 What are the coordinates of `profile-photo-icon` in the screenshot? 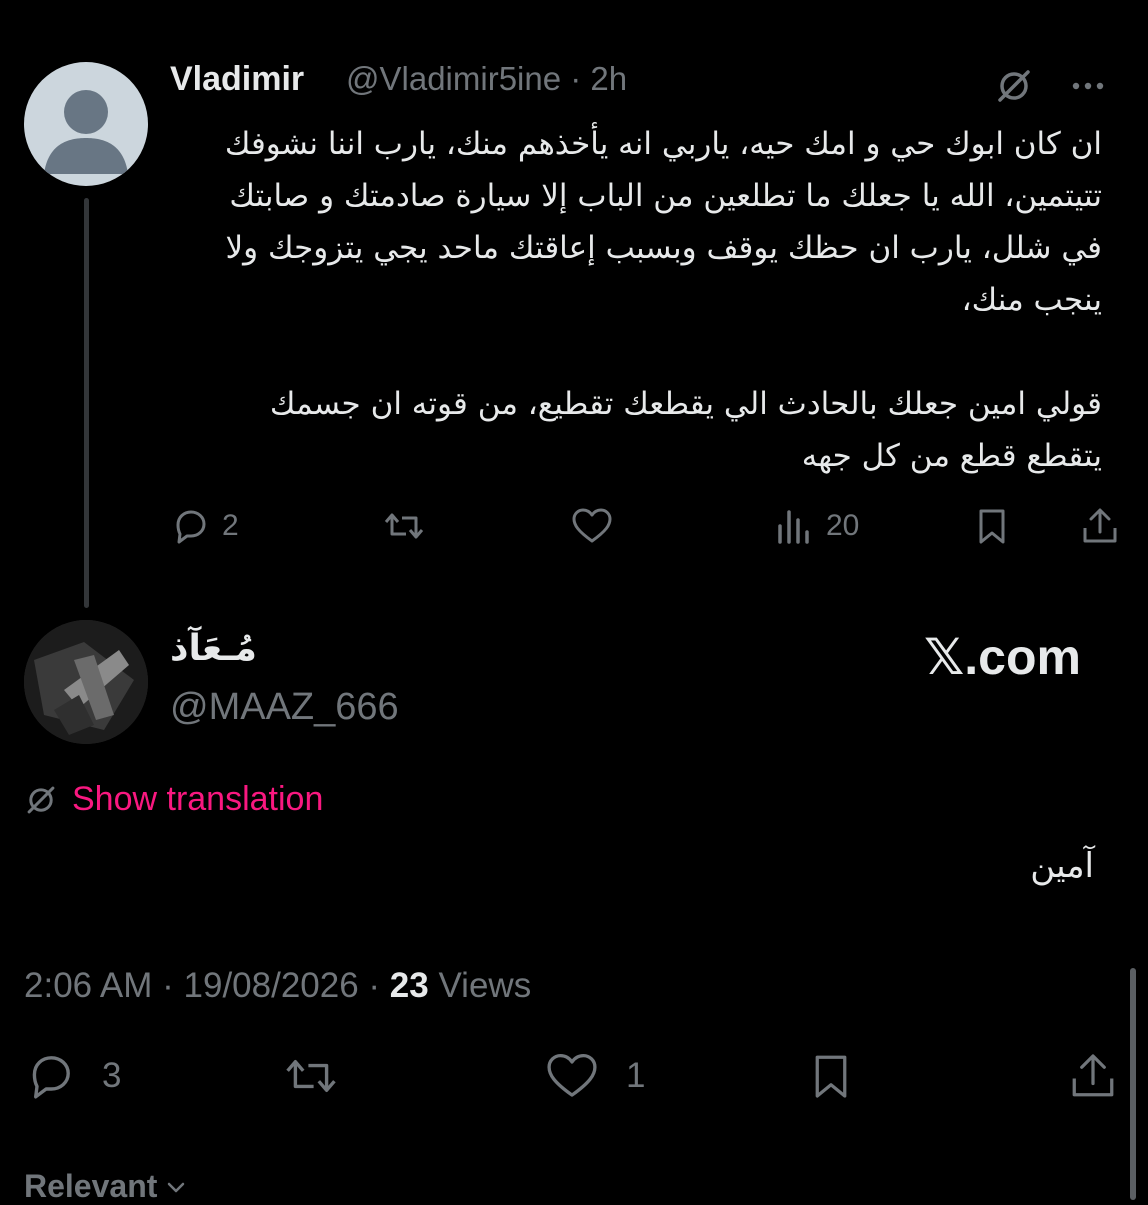 It's located at (86, 682).